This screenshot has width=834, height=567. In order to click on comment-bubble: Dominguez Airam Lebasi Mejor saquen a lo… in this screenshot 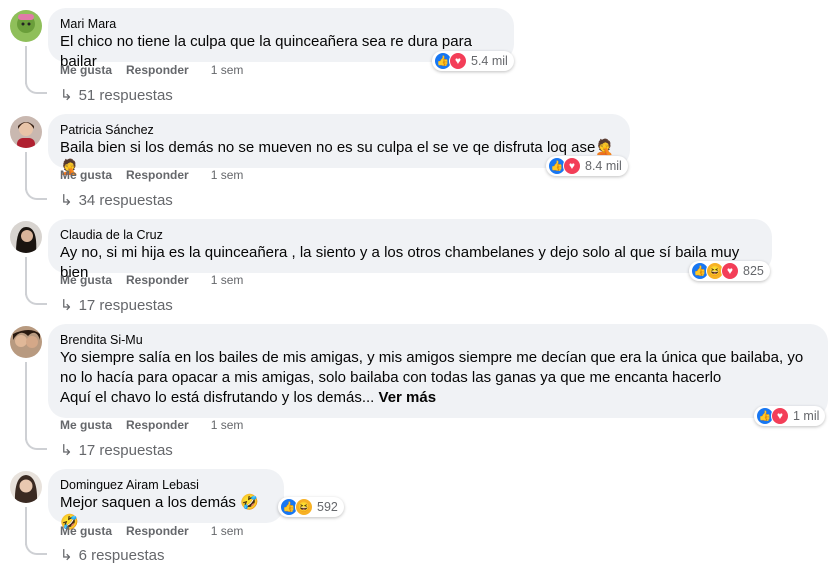, I will do `click(166, 500)`.